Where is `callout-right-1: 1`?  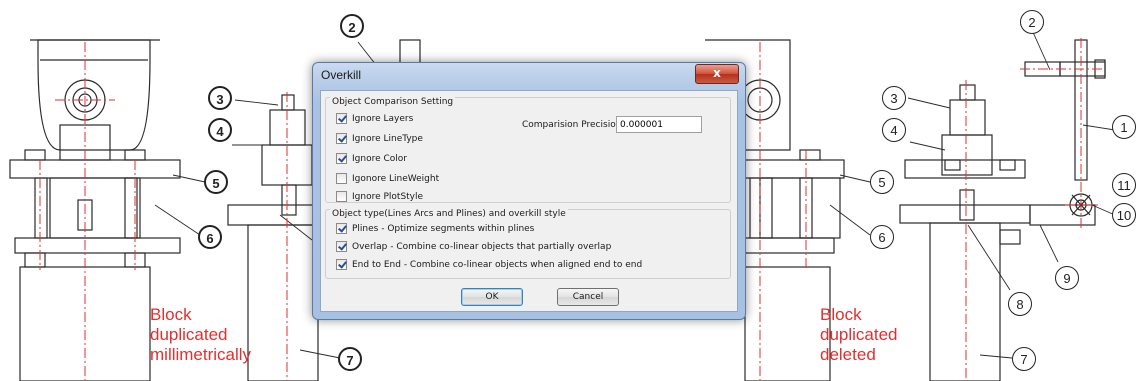
callout-right-1: 1 is located at coordinates (1124, 127).